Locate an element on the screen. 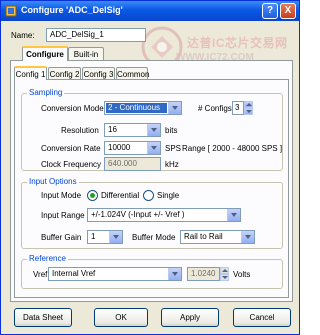 The height and width of the screenshot is (335, 320). resolution-dropdown: 16 is located at coordinates (132, 130).